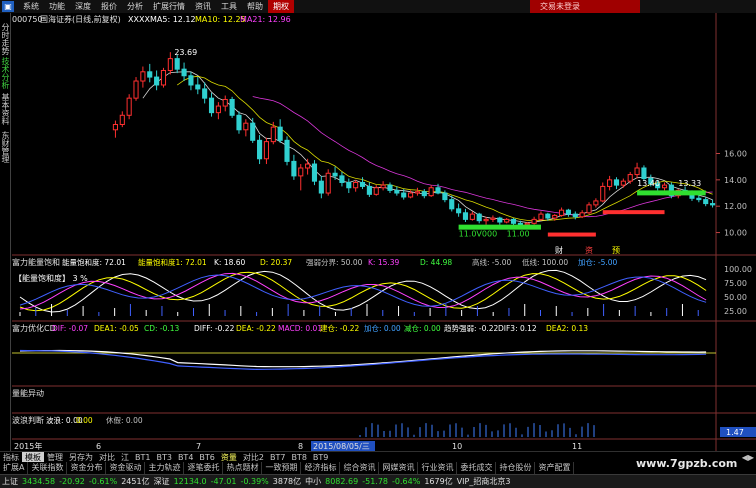 This screenshot has height=488, width=756. What do you see at coordinates (126, 468) in the screenshot?
I see `function-tab-3: 资金驱动` at bounding box center [126, 468].